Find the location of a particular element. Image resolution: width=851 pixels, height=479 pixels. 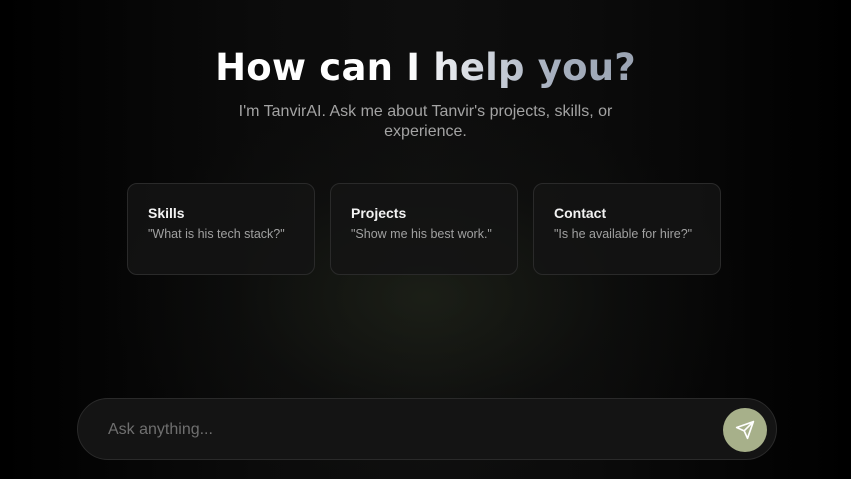

suggestion-card-title: Projects is located at coordinates (379, 213).